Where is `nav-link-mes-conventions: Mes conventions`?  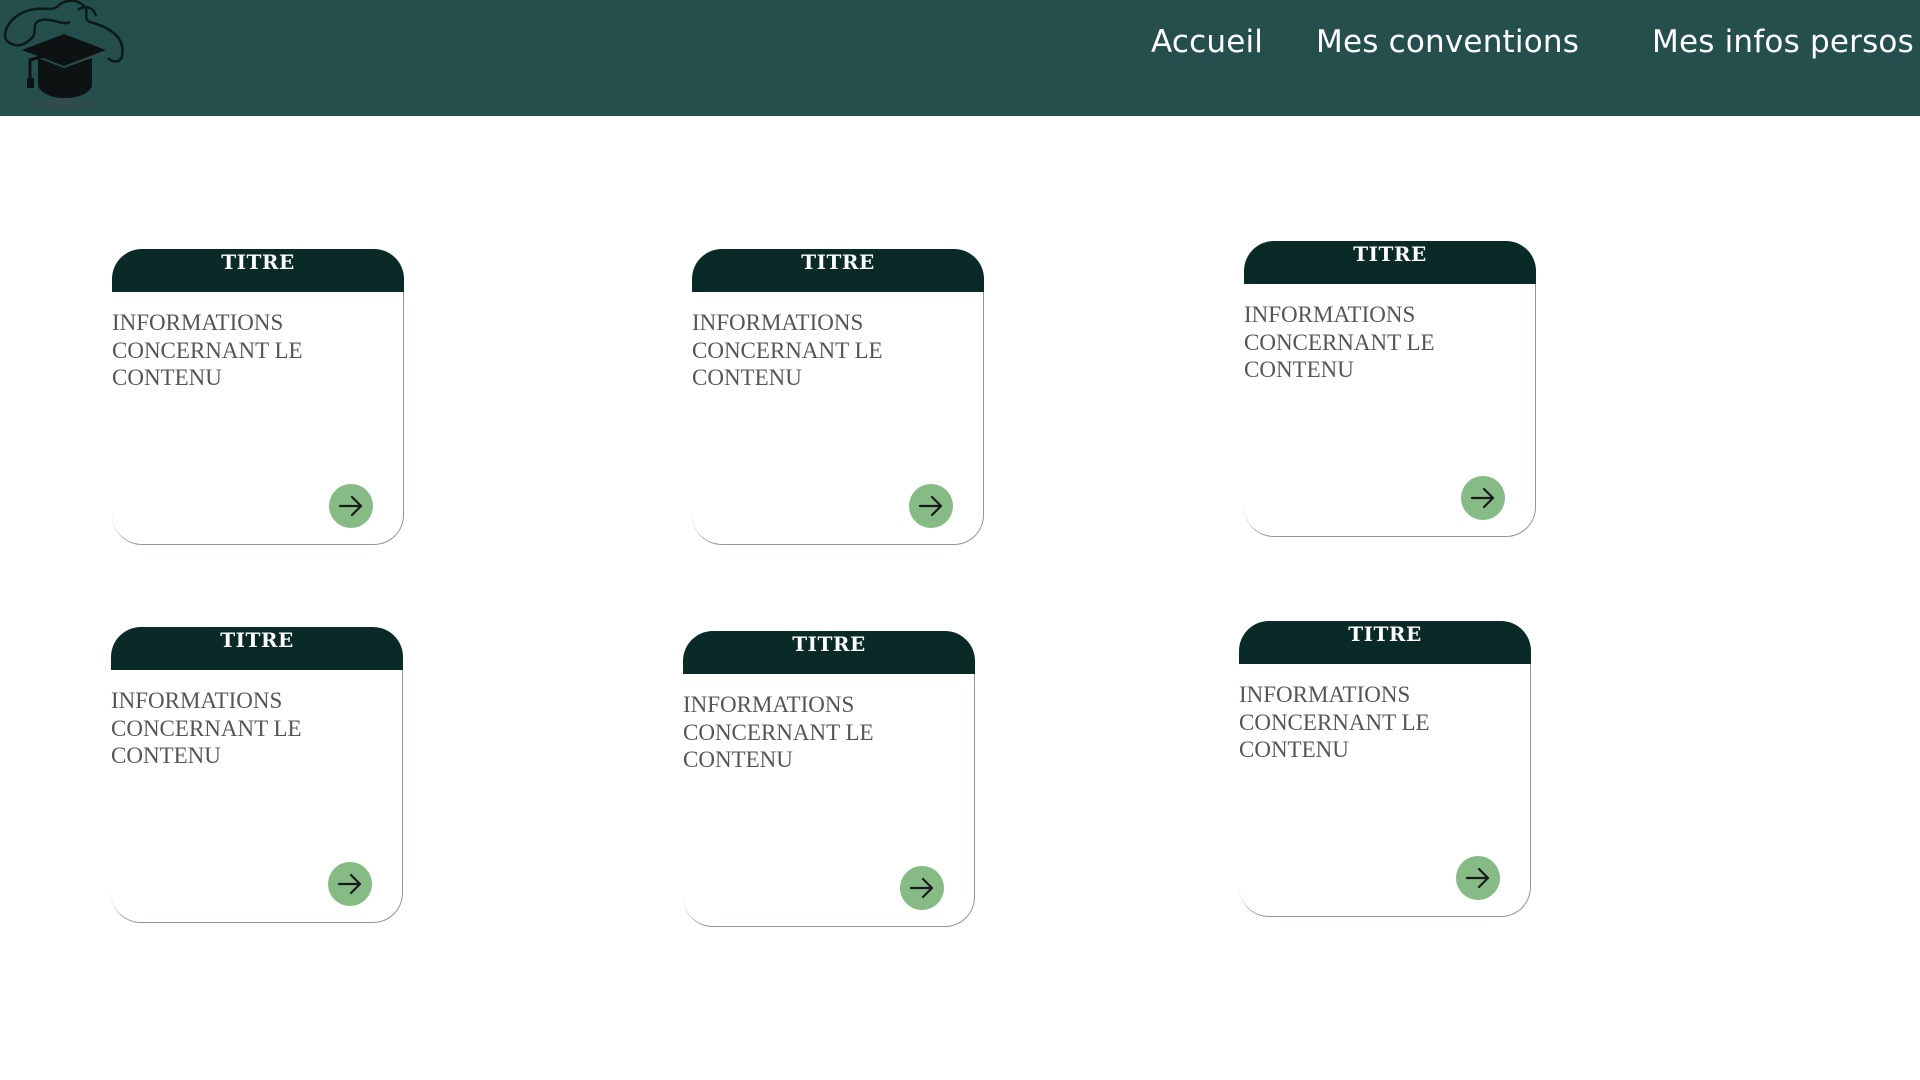 nav-link-mes-conventions: Mes conventions is located at coordinates (1447, 42).